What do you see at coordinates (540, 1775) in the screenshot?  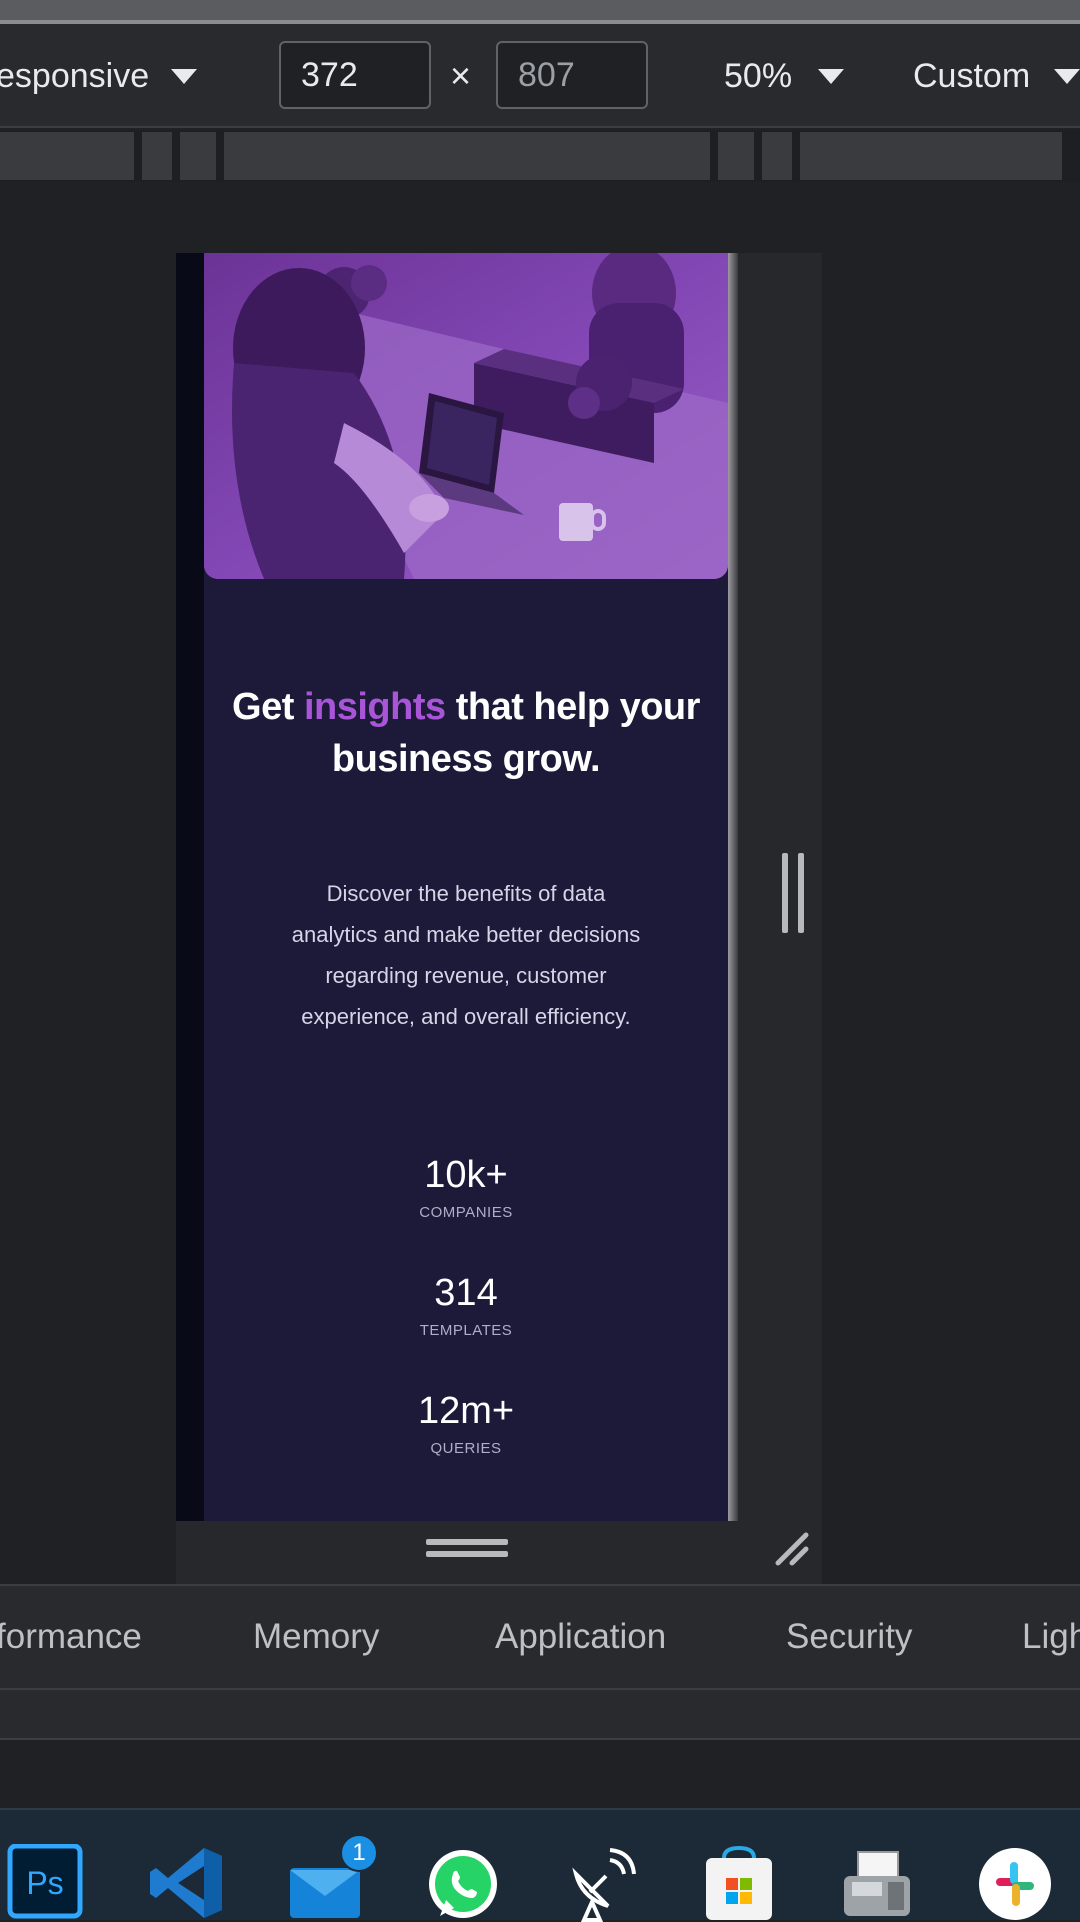 I see `devtools-body` at bounding box center [540, 1775].